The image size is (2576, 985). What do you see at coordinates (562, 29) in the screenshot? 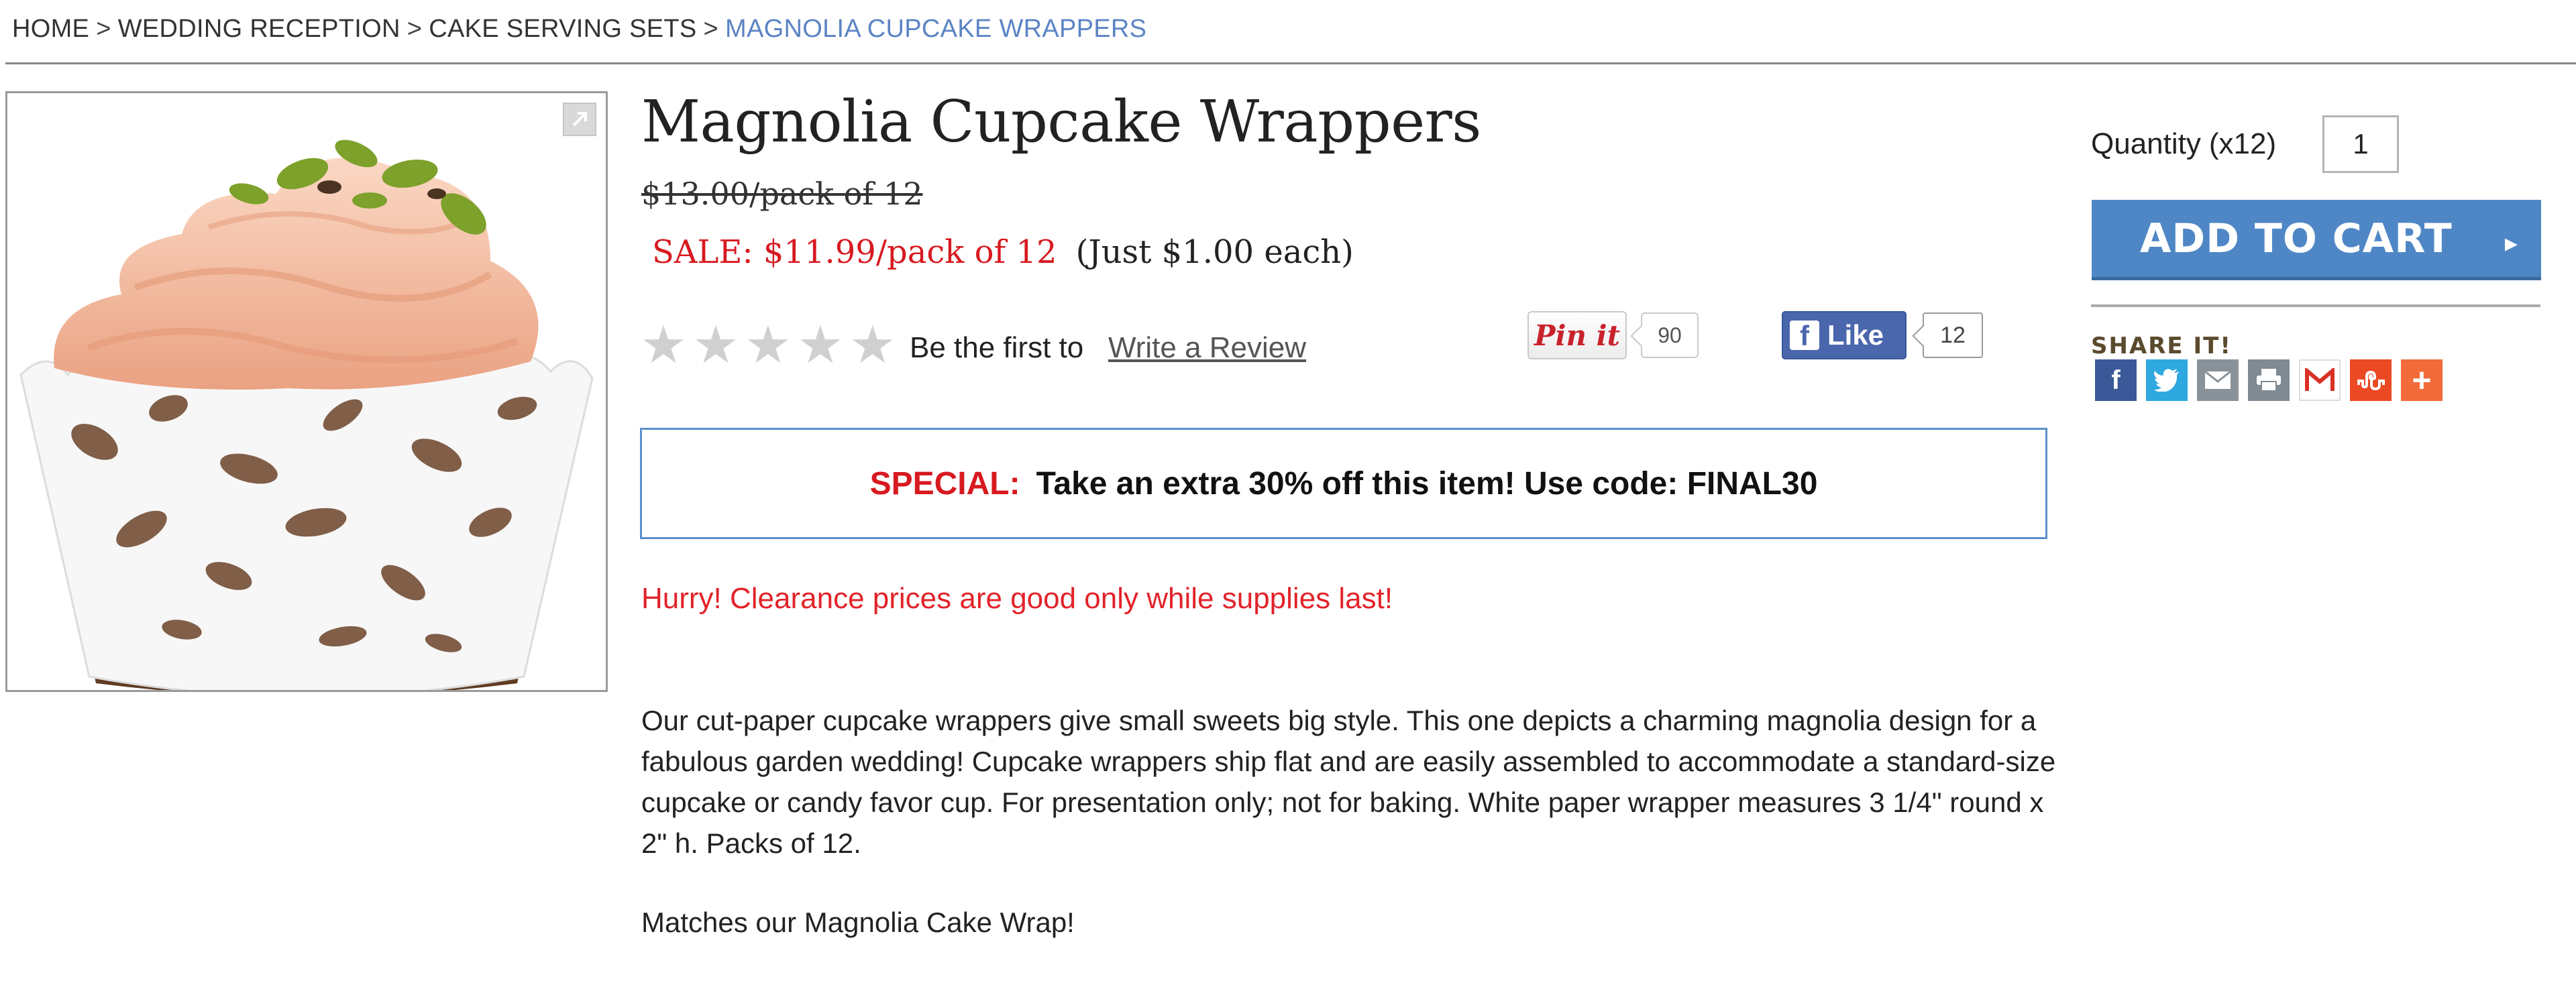
I see `breadcrumb-cake-serving-sets: CAKE SERVING SETS` at bounding box center [562, 29].